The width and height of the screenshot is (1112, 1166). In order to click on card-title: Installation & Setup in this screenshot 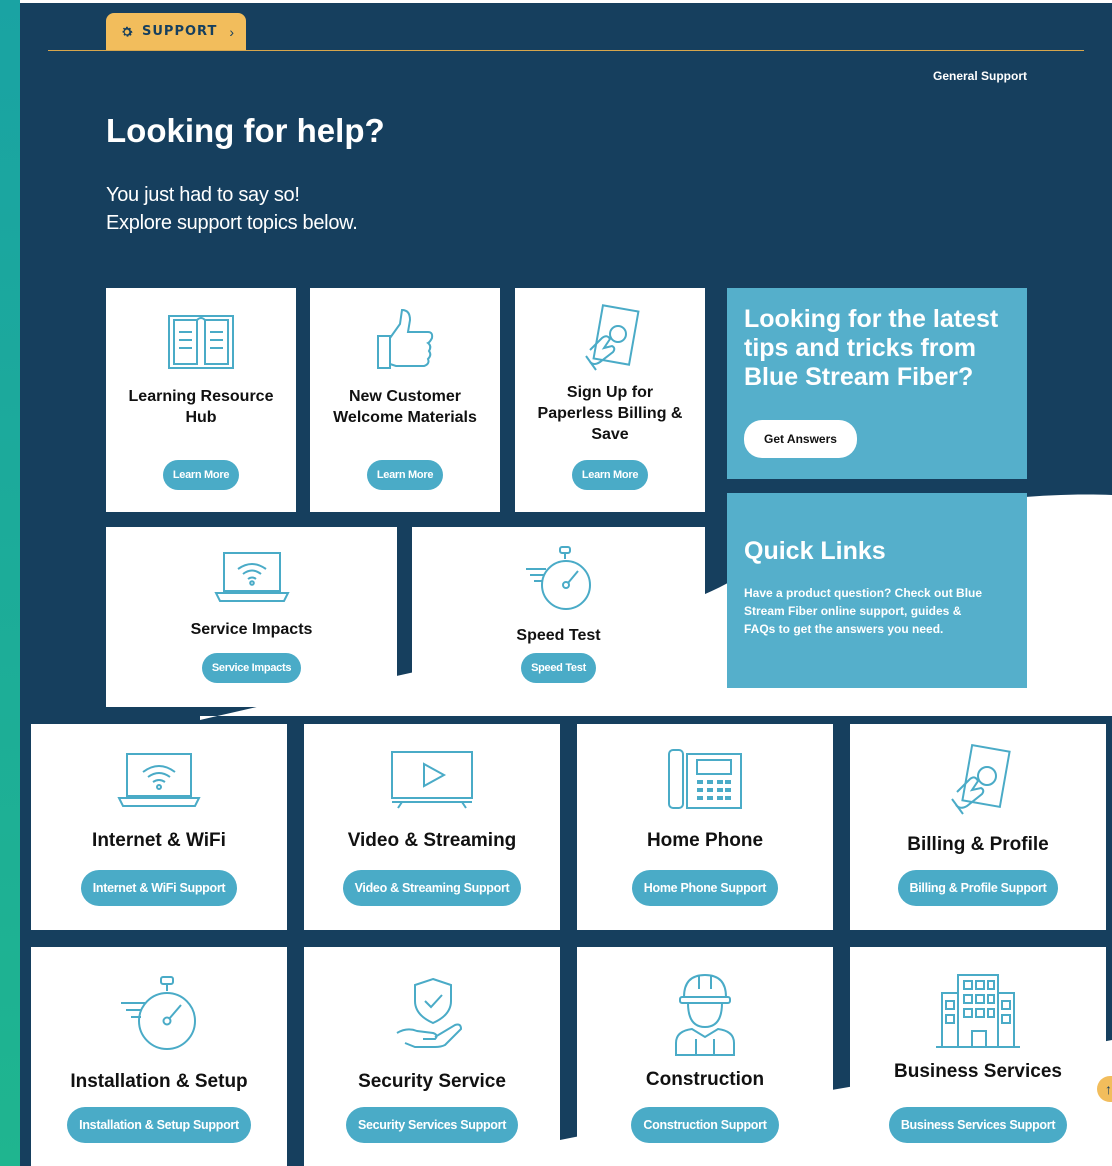, I will do `click(159, 1081)`.